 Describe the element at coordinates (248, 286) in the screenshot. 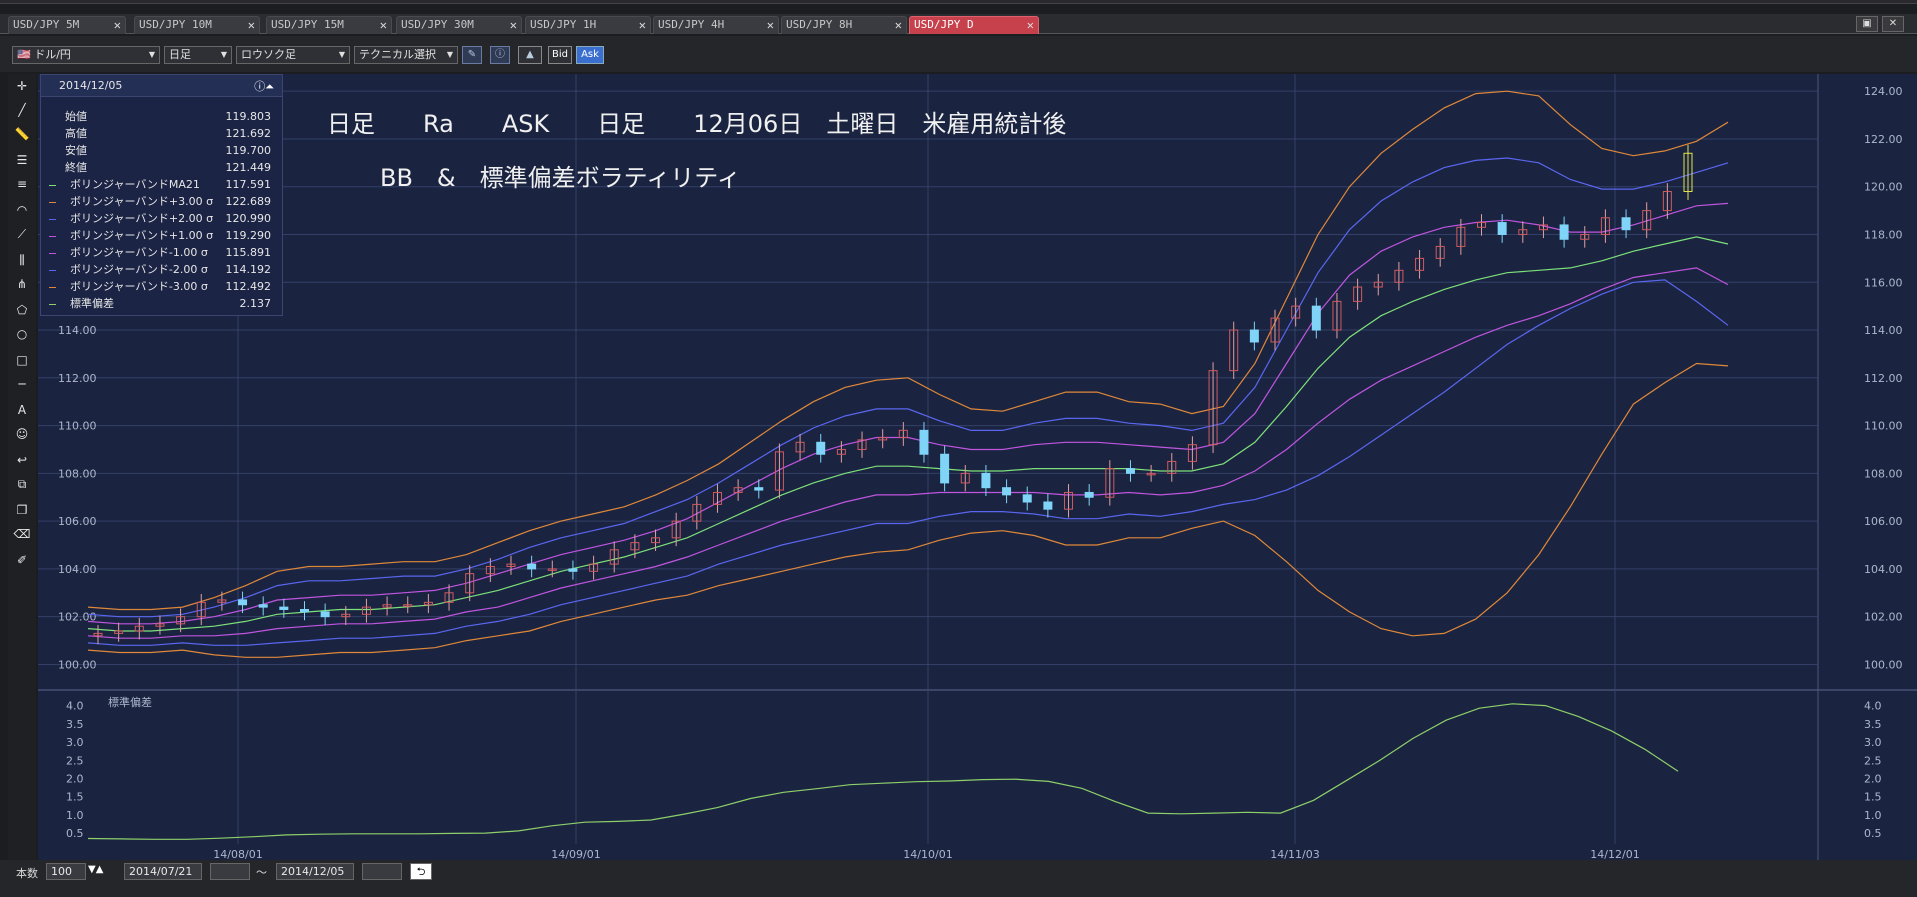

I see `info-row-value: 112.492` at that location.